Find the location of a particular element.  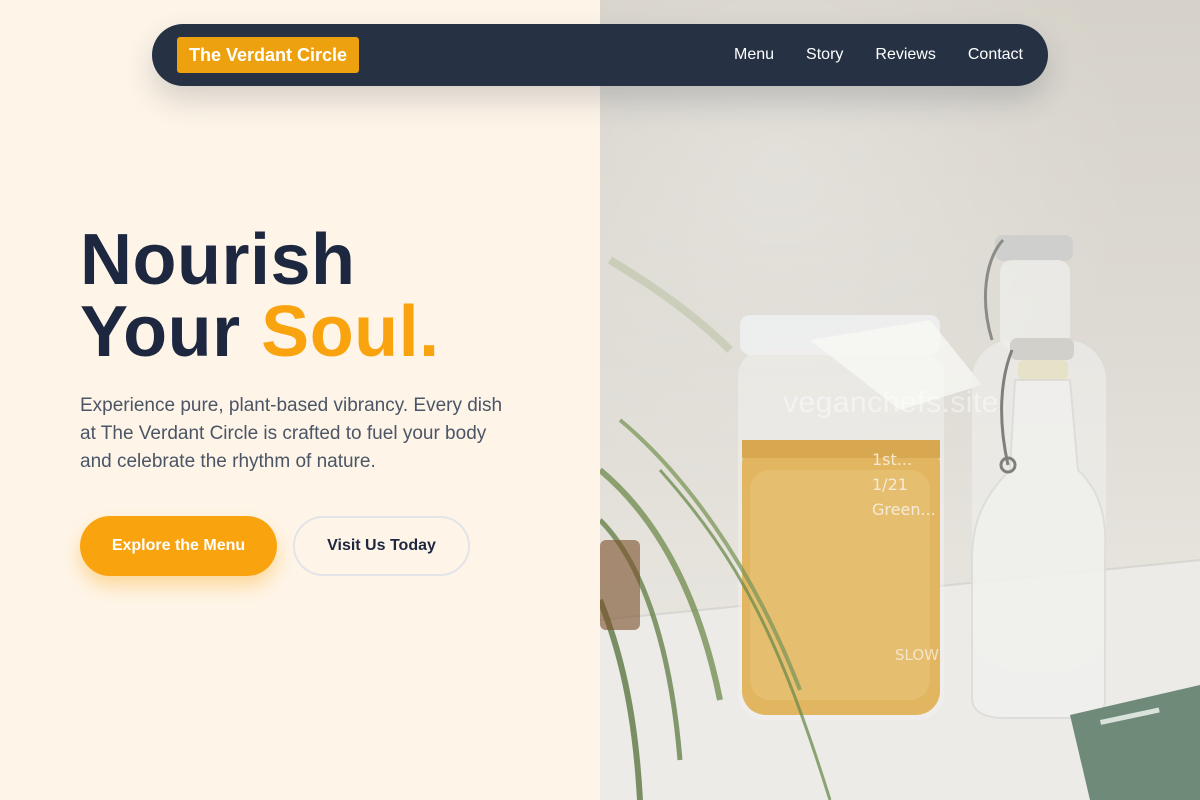

headline-line-1: Nourish is located at coordinates (218, 260).